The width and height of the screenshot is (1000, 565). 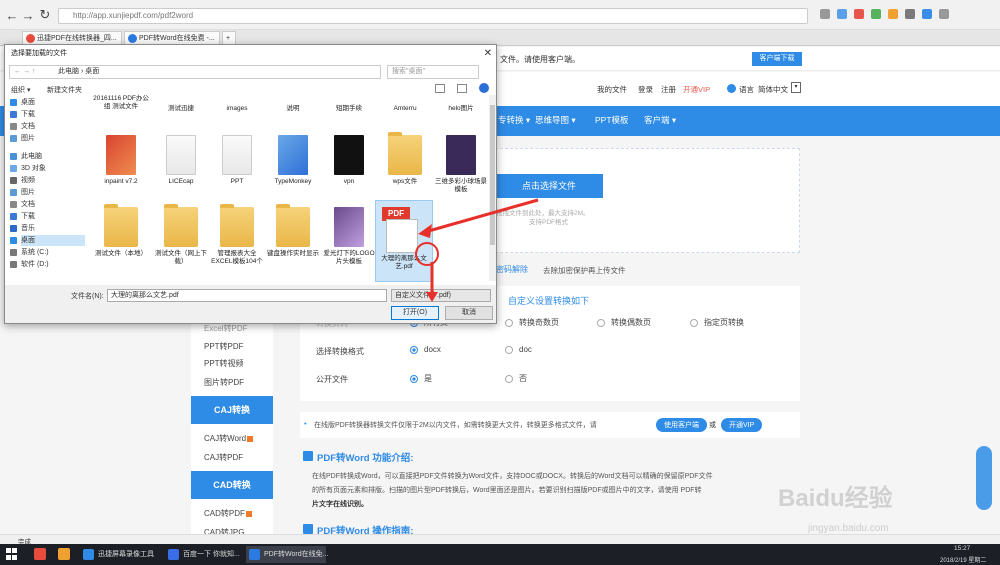 What do you see at coordinates (477, 250) in the screenshot?
I see `annotation-arrows` at bounding box center [477, 250].